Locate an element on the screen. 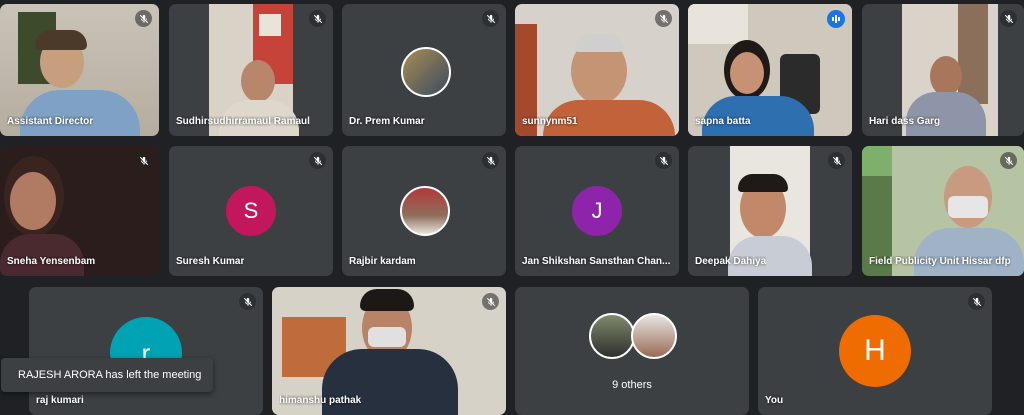 The image size is (1024, 415). others-tile: 9 others is located at coordinates (632, 351).